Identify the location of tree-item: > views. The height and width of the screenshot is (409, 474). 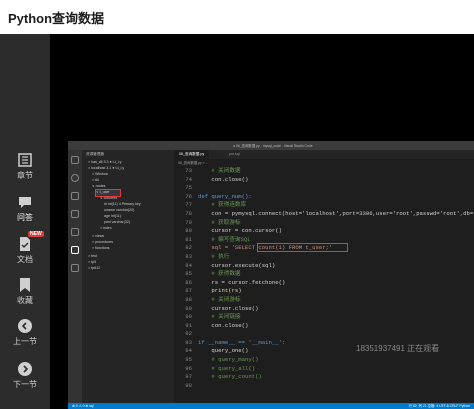
(98, 237).